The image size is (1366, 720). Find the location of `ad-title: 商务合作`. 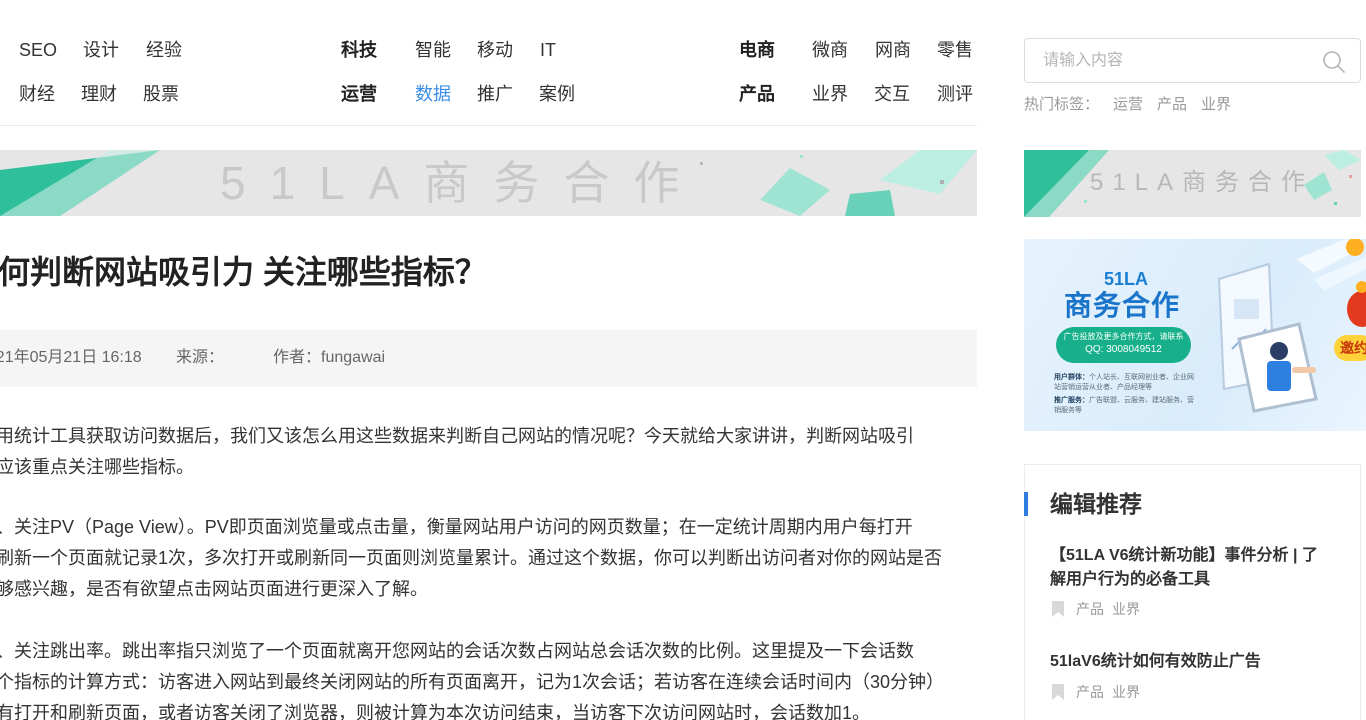

ad-title: 商务合作 is located at coordinates (1122, 305).